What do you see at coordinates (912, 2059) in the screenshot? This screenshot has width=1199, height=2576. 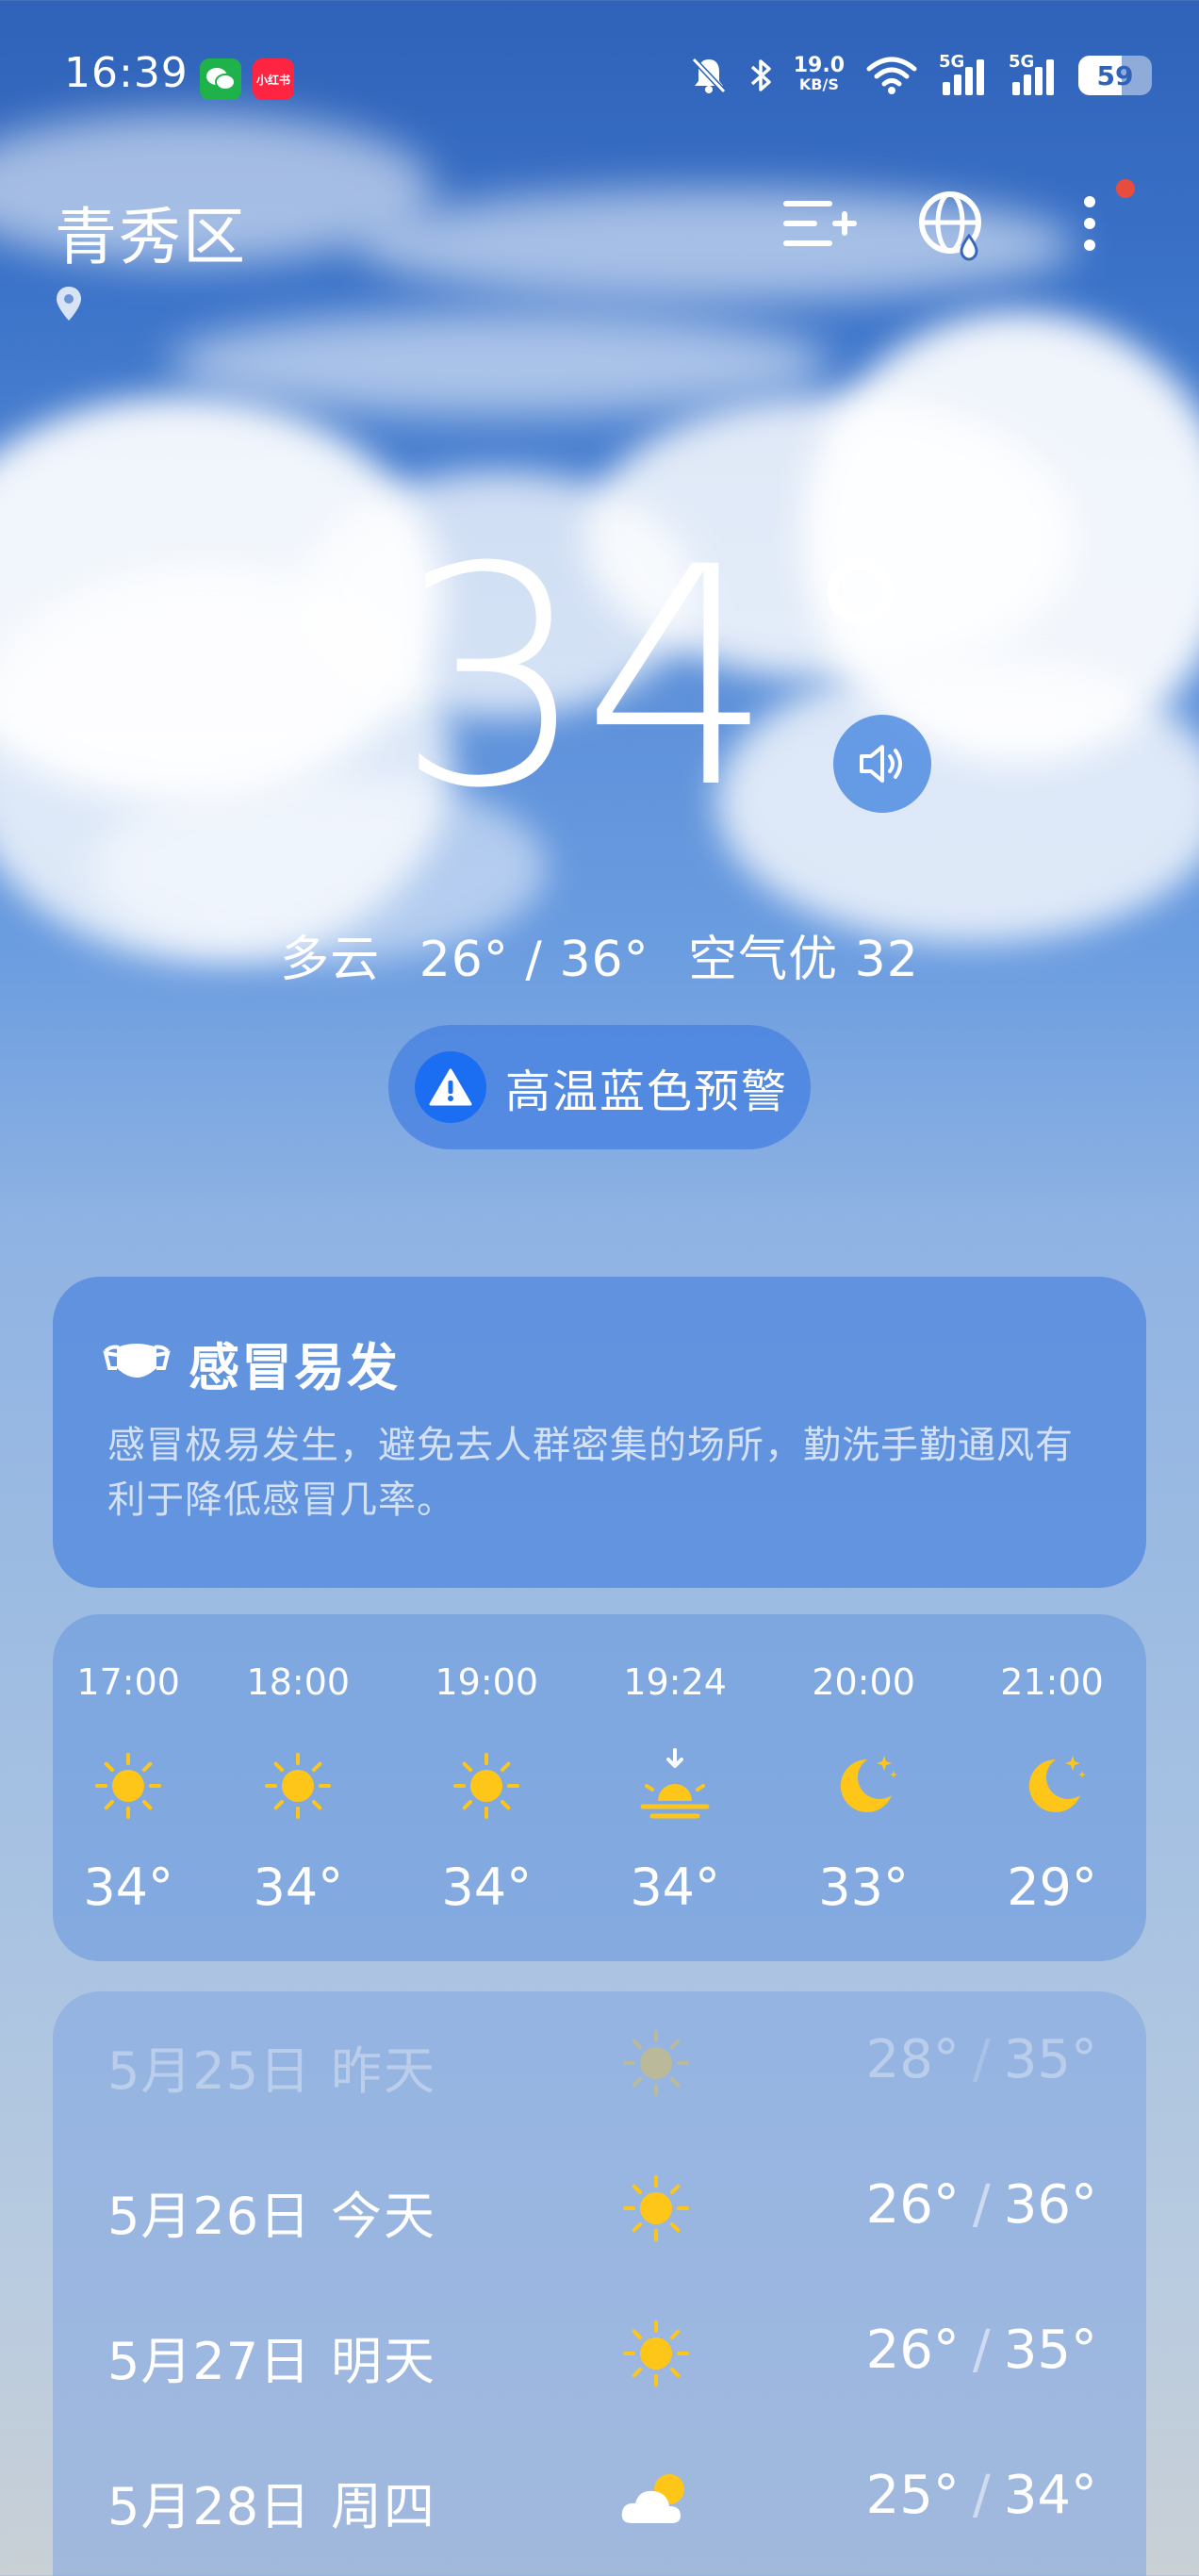 I see `day-low: 28°` at bounding box center [912, 2059].